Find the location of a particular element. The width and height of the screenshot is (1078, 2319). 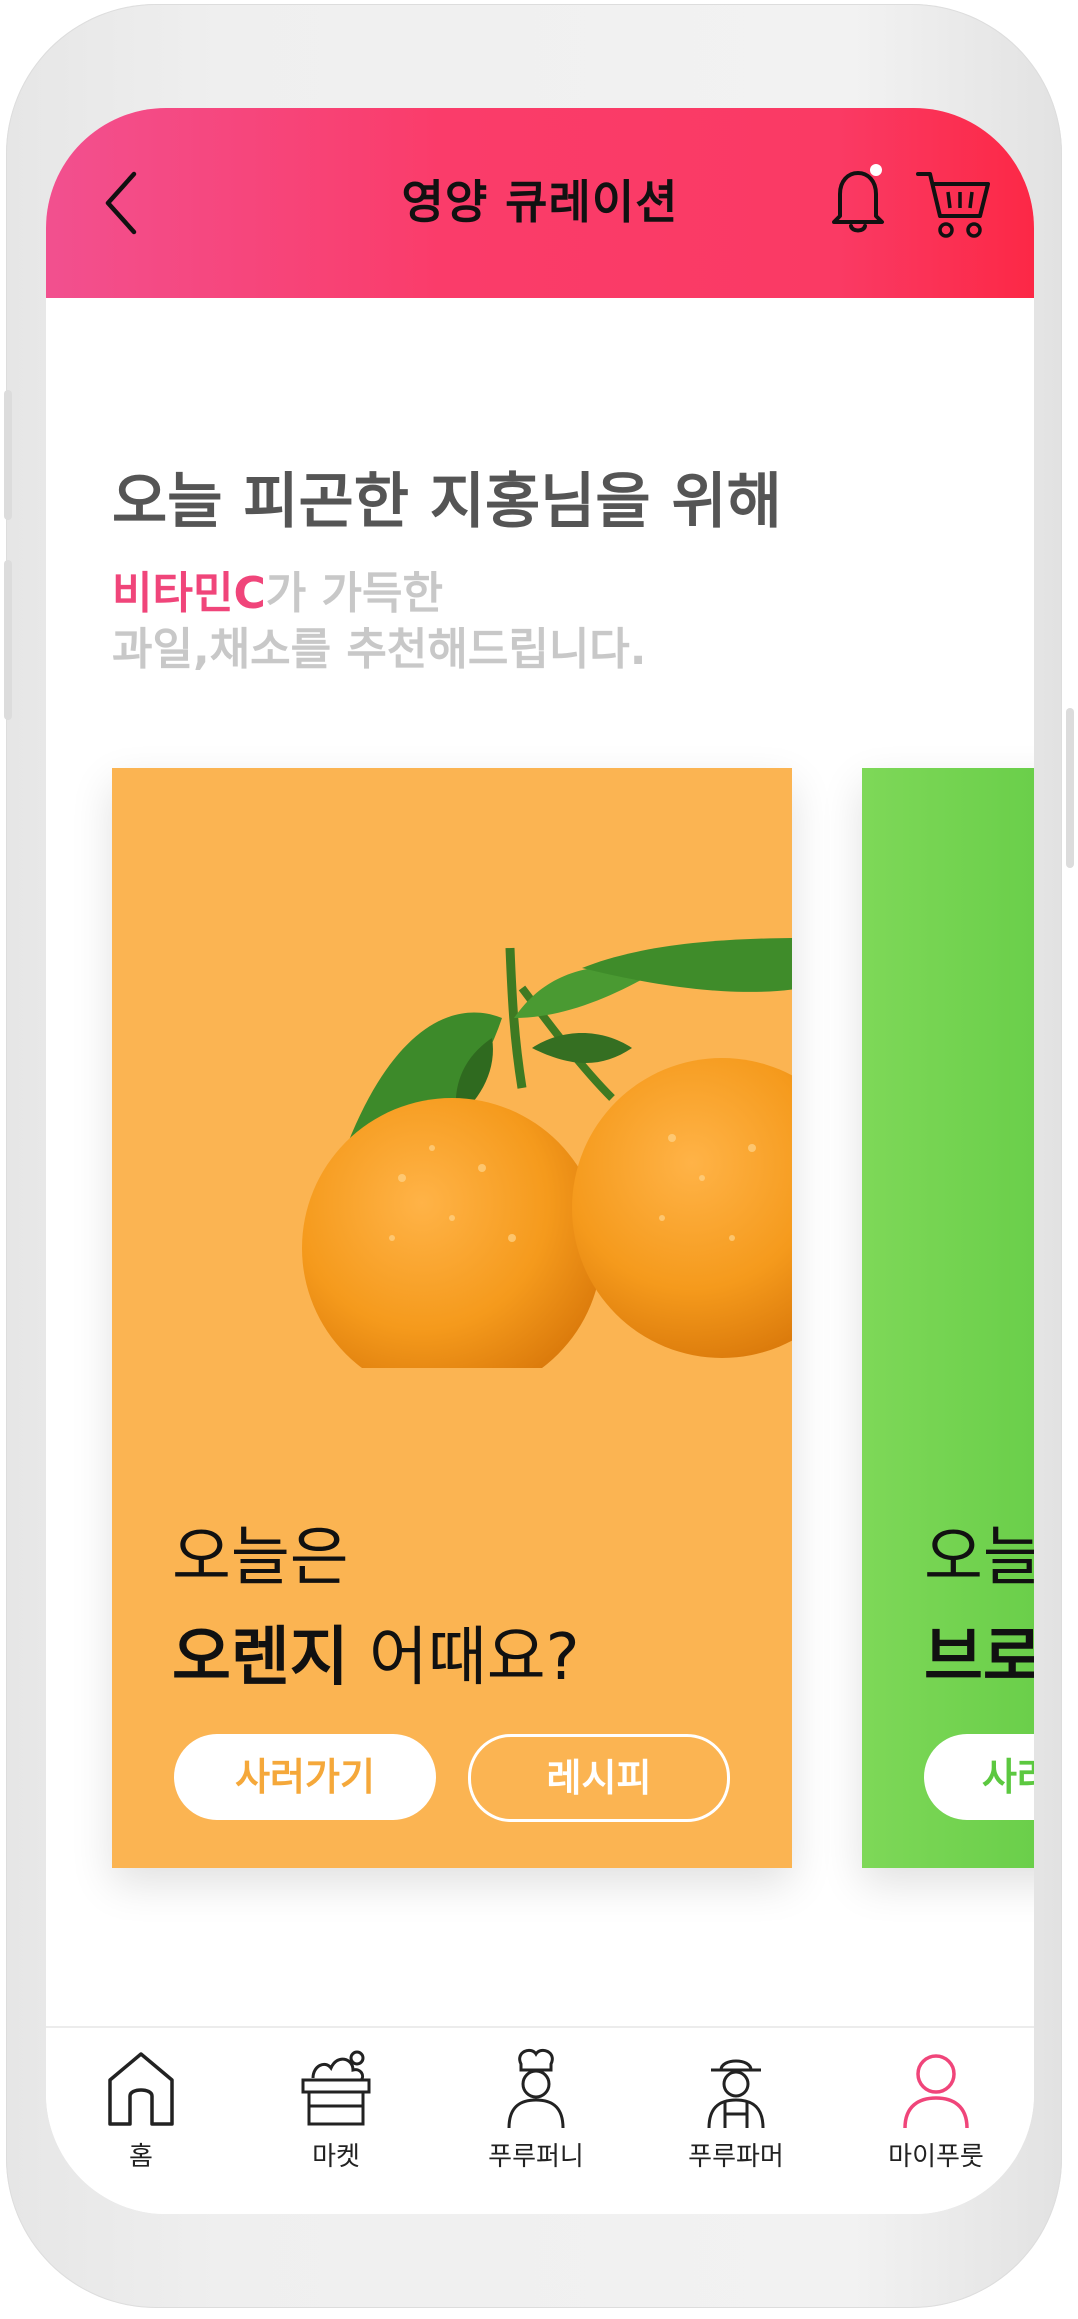

bottom-navigation: 홈 마켓 푸루퍼니 푸루파머 마이푸룻 is located at coordinates (540, 2120).